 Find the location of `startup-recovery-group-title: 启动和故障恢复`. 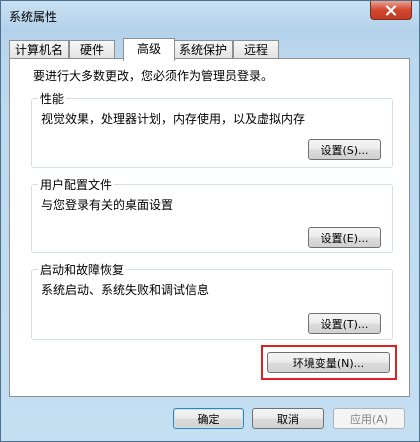

startup-recovery-group-title: 启动和故障恢复 is located at coordinates (82, 269).